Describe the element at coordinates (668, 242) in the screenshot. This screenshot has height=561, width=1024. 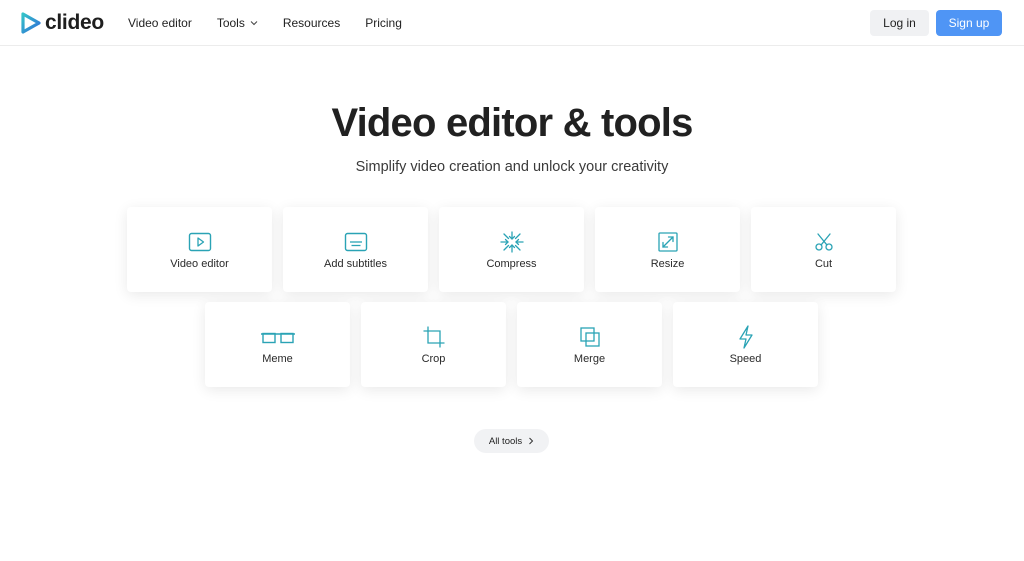
I see `resize-icon` at that location.